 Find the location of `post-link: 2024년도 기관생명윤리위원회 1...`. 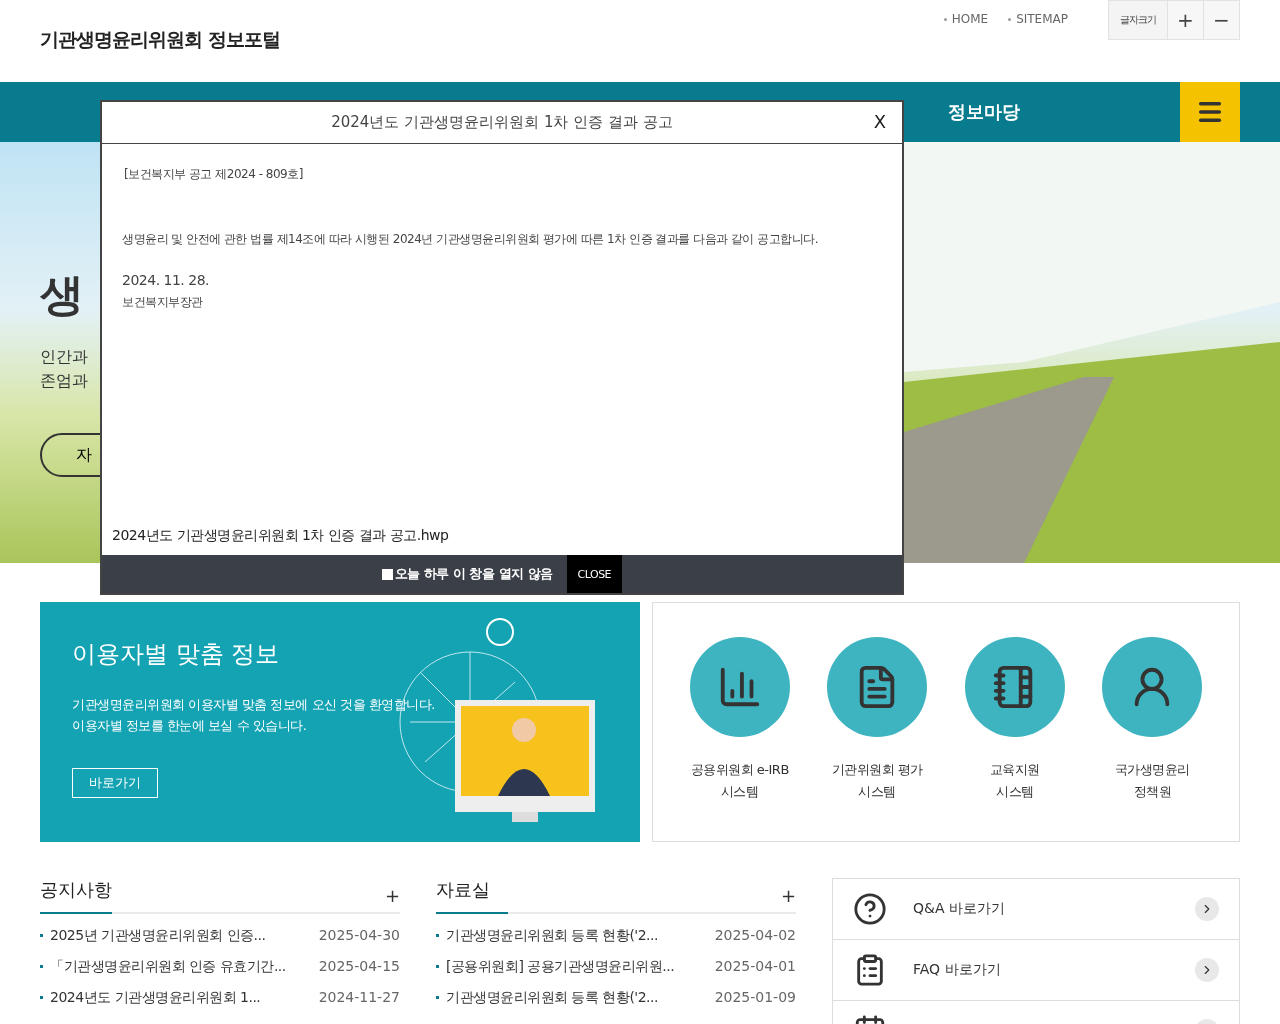

post-link: 2024년도 기관생명윤리위원회 1... is located at coordinates (150, 997).